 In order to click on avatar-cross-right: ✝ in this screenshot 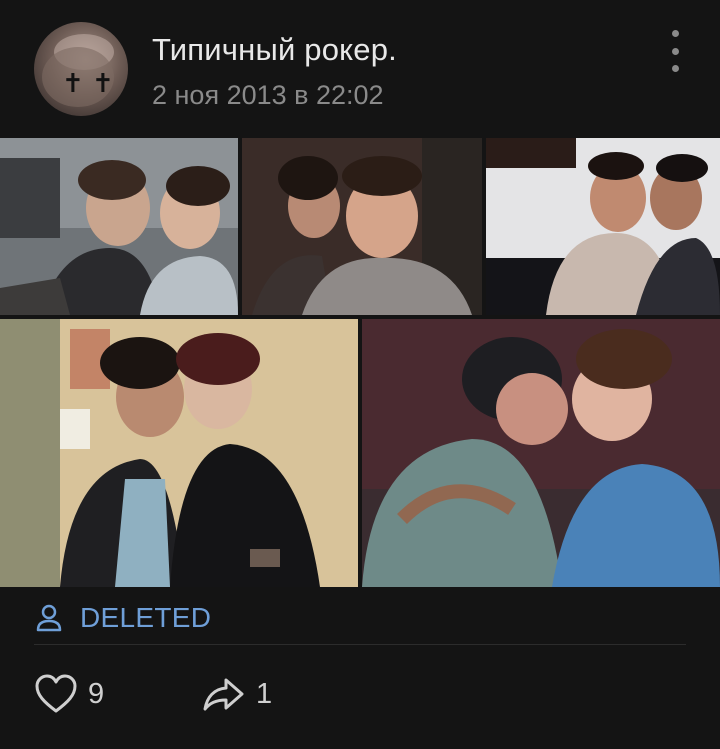, I will do `click(103, 84)`.